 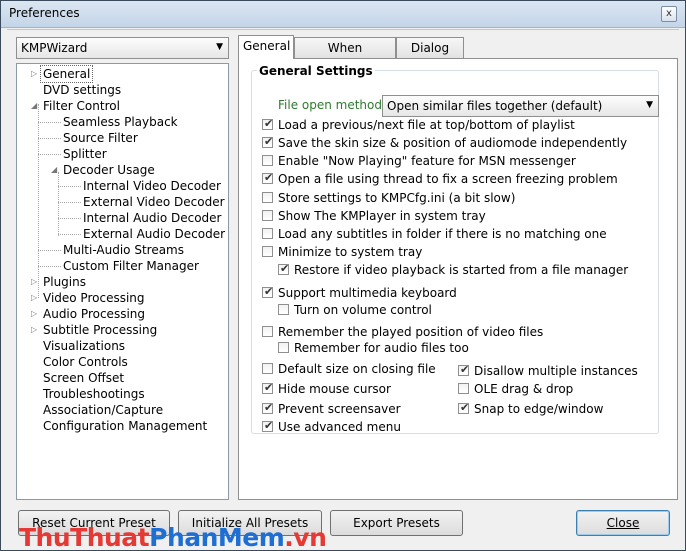 I want to click on button-label: Export Presets, so click(x=396, y=523).